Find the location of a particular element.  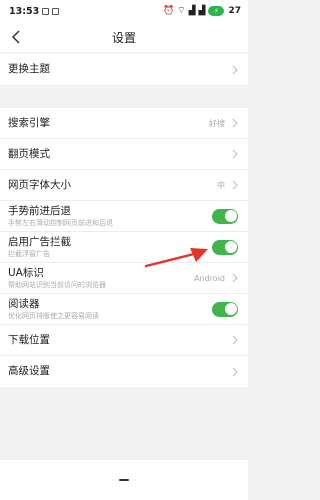

battery-icon: ⚡ is located at coordinates (216, 11).